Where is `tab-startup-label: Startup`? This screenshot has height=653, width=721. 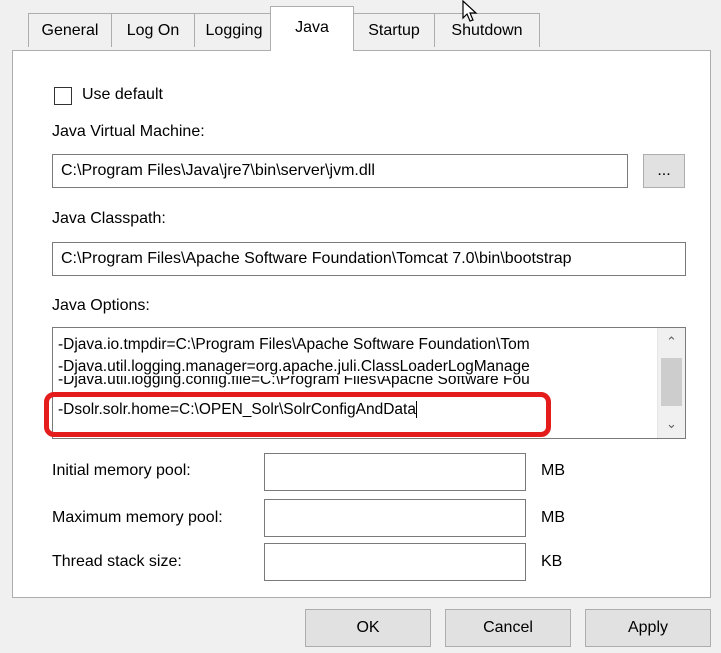 tab-startup-label: Startup is located at coordinates (394, 30).